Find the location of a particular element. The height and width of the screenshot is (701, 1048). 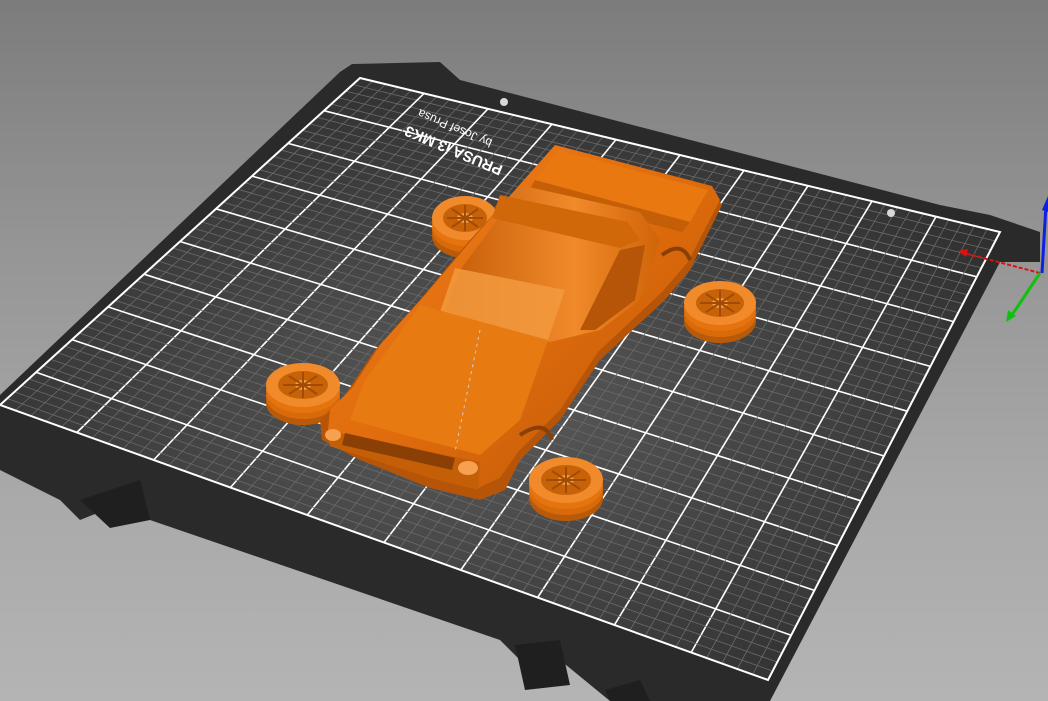

y-axis-arrow is located at coordinates (1025, 295).